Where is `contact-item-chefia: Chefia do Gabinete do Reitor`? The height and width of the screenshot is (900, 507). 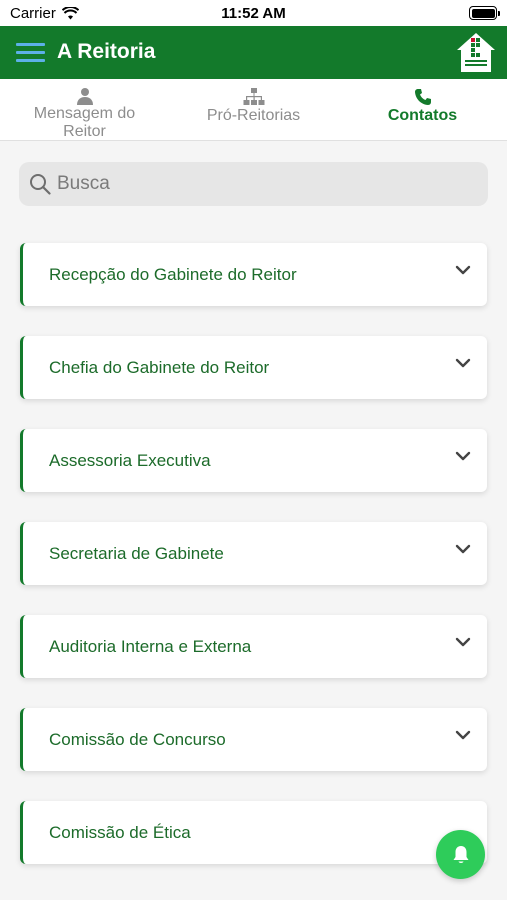
contact-item-chefia: Chefia do Gabinete do Reitor is located at coordinates (253, 367).